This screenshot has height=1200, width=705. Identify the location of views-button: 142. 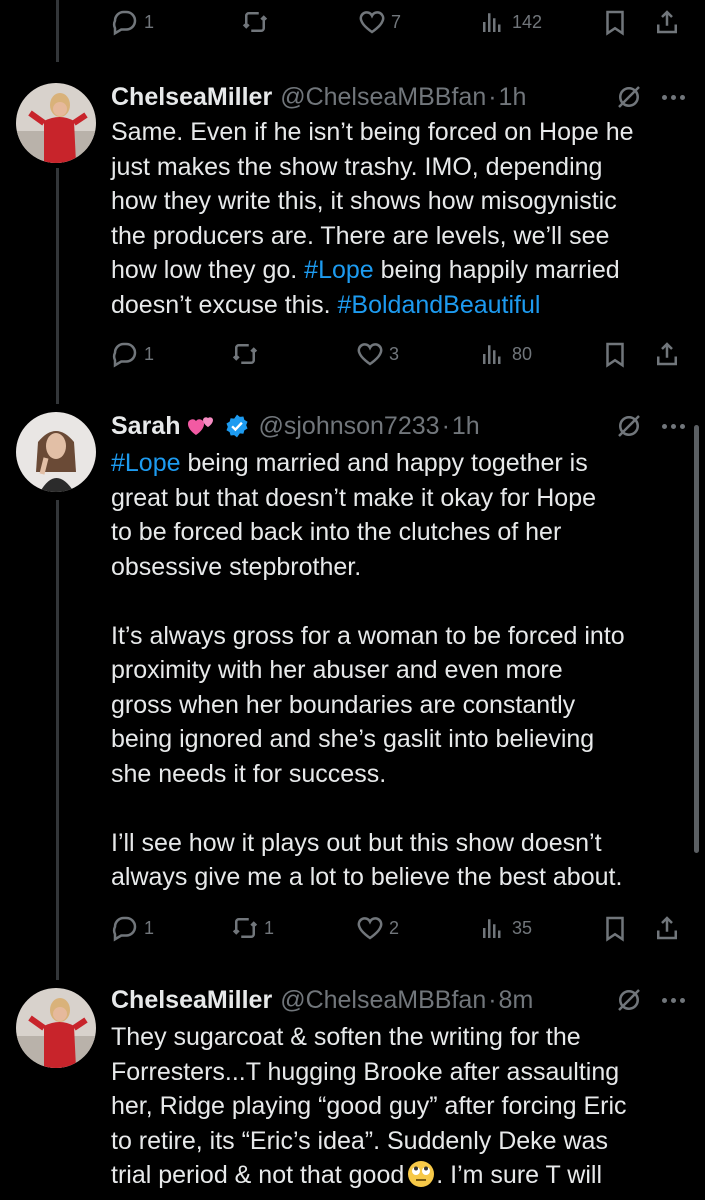
(510, 22).